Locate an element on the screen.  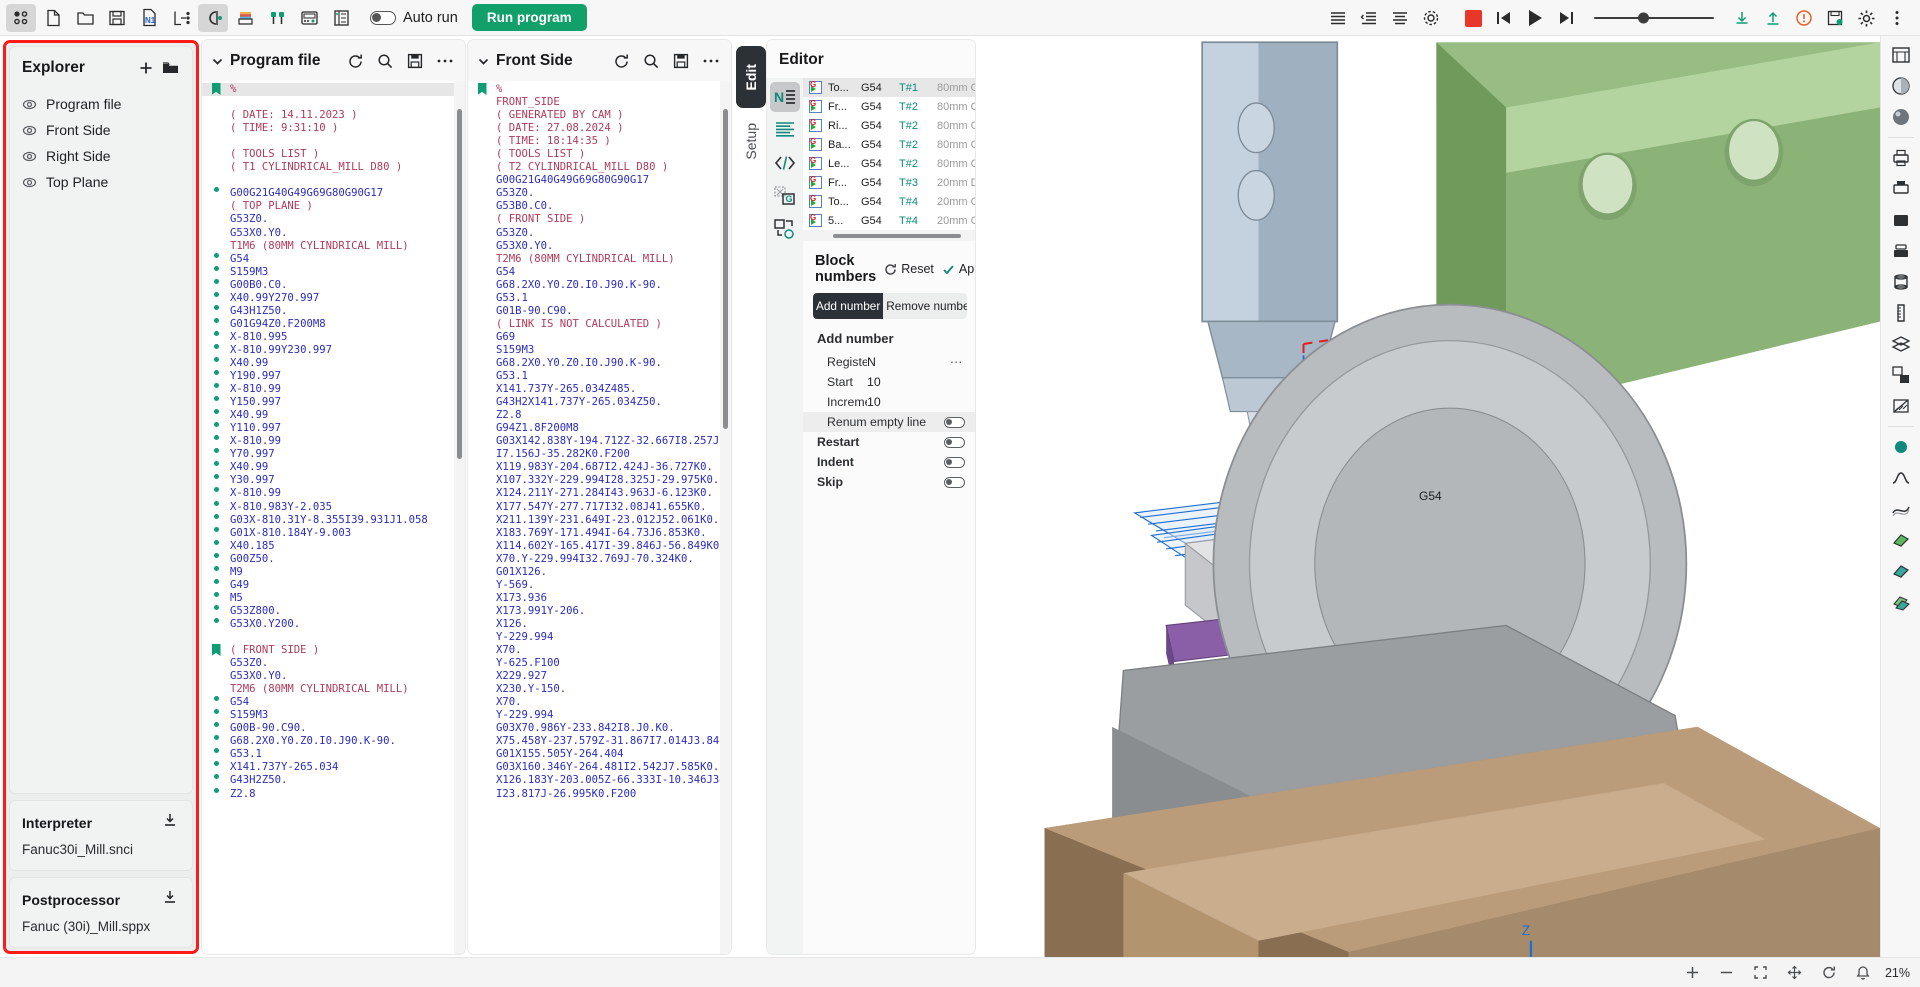
code-line: G94Z1.8F200M8 is located at coordinates (599, 428).